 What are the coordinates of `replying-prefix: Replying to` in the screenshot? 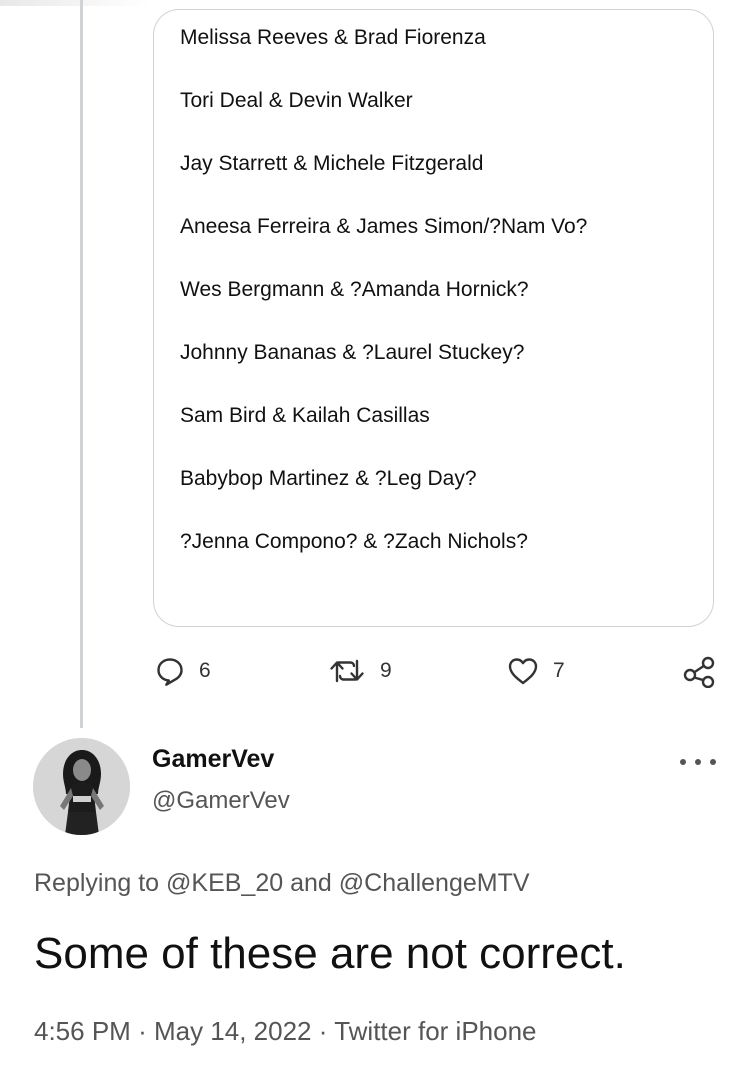 It's located at (97, 883).